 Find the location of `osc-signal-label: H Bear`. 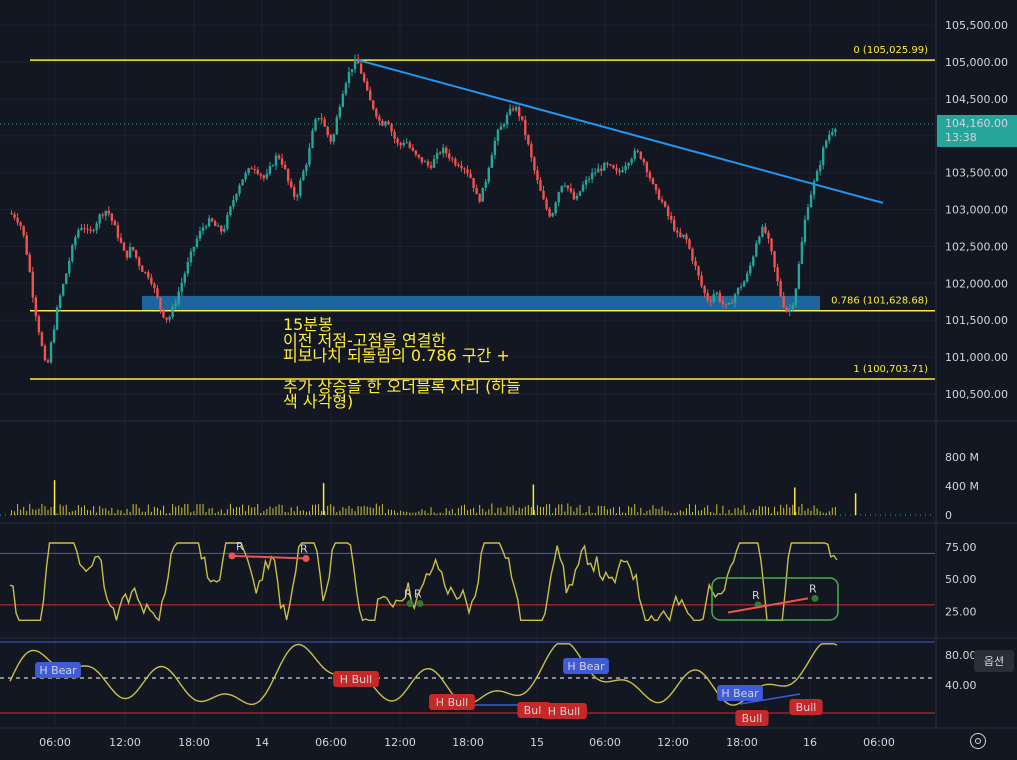

osc-signal-label: H Bear is located at coordinates (740, 693).